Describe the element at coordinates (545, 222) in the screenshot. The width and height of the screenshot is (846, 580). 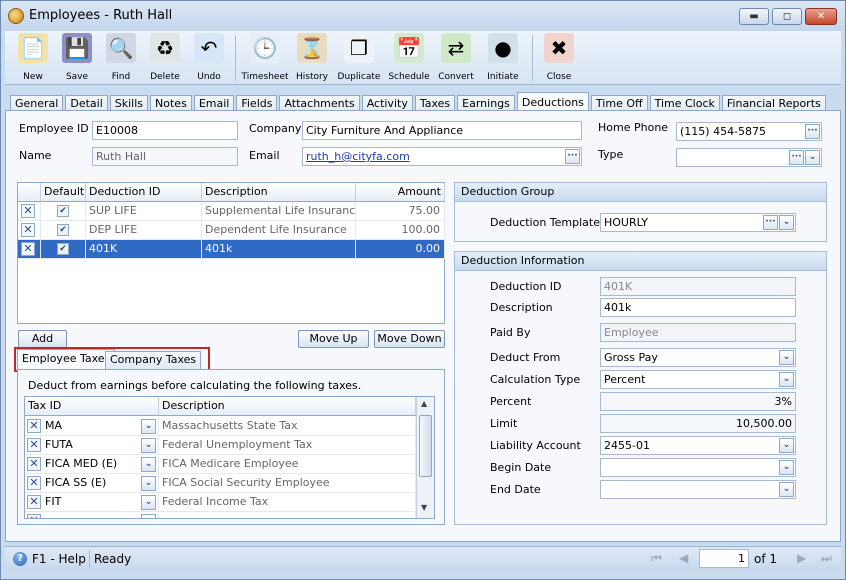
I see `deduction-template-label: Deduction Template` at that location.